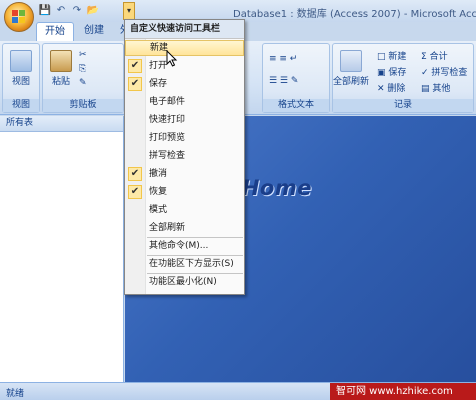 This screenshot has width=476, height=400. Describe the element at coordinates (191, 264) in the screenshot. I see `menu-item-label: 在功能区下方显示(S)` at that location.